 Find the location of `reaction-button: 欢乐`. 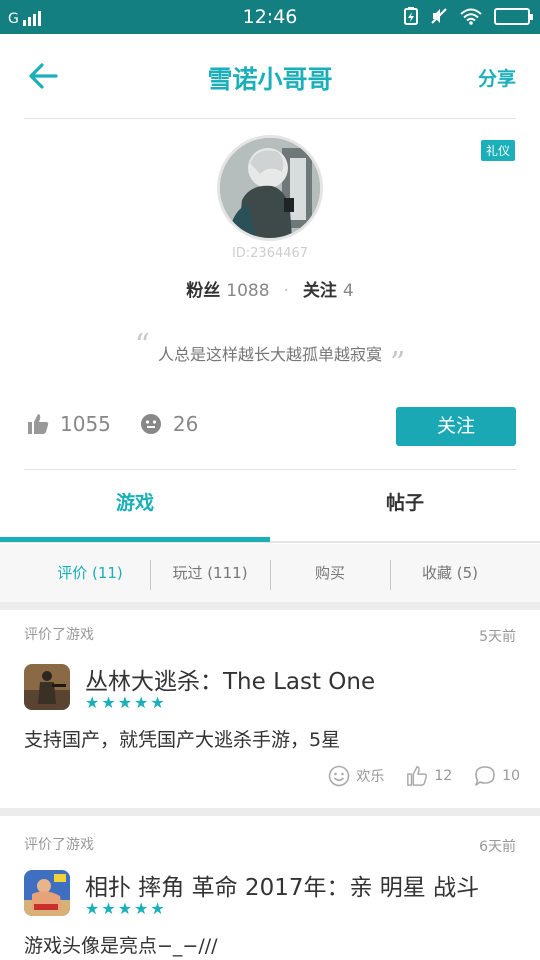

reaction-button: 欢乐 is located at coordinates (356, 776).